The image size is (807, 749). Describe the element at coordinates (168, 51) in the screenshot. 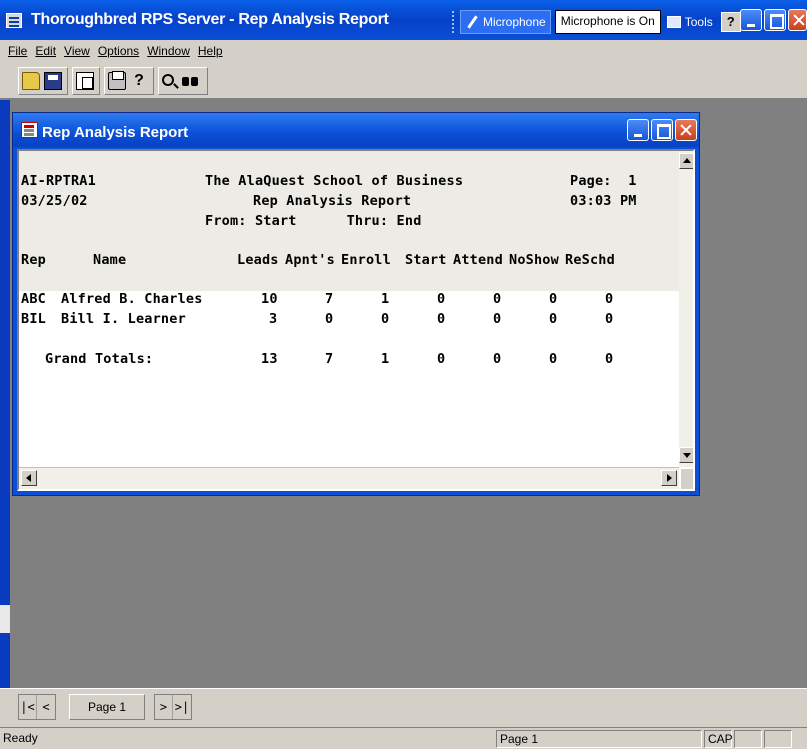

I see `menu-window: Window` at that location.